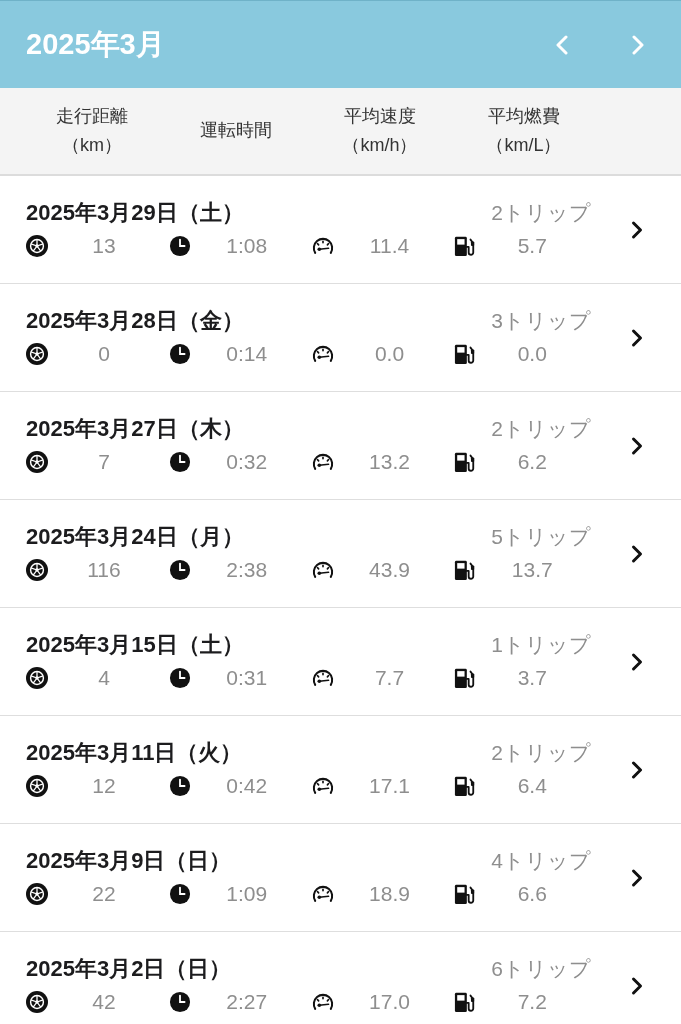 Image resolution: width=681 pixels, height=1024 pixels. I want to click on column-label: 走行距離, so click(92, 117).